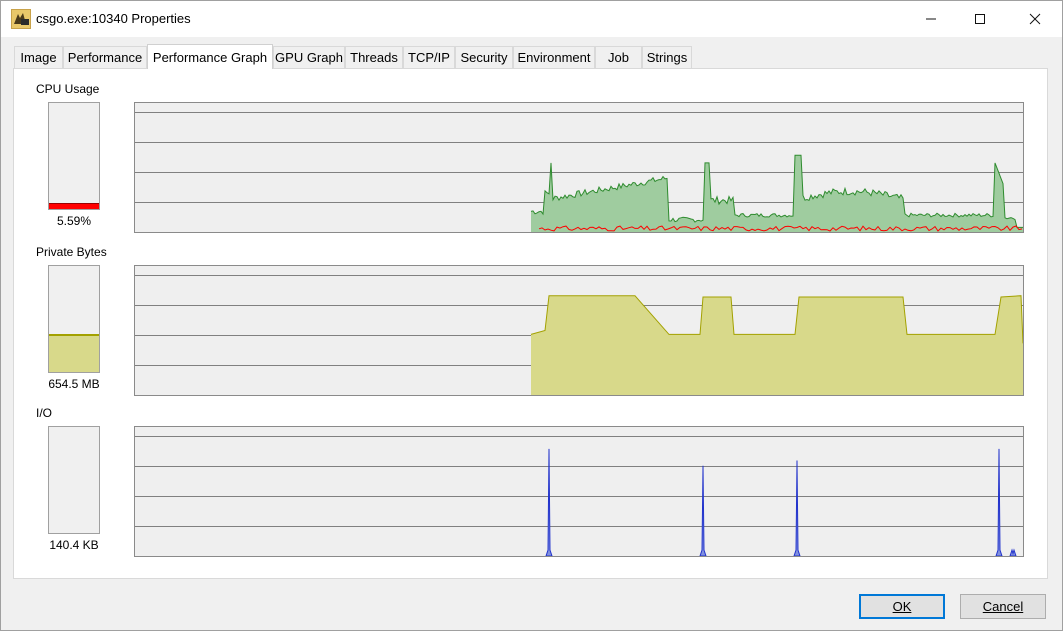  Describe the element at coordinates (38, 57) in the screenshot. I see `tab-image: Image` at that location.